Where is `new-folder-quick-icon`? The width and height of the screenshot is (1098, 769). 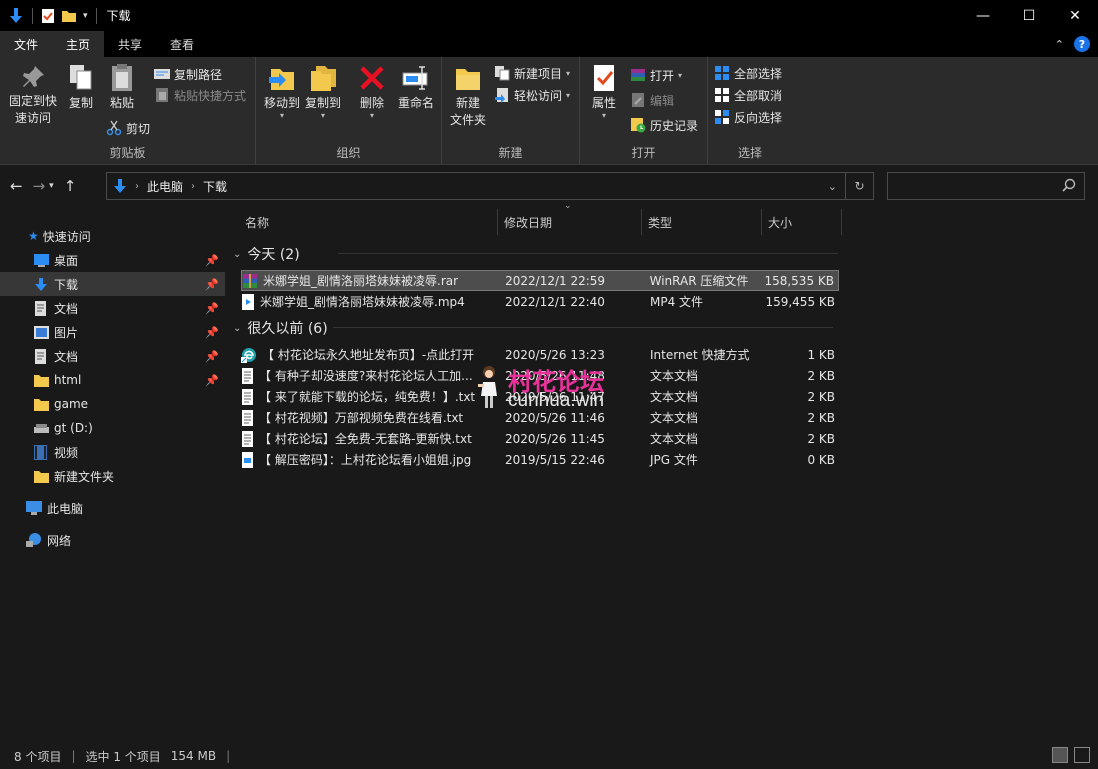
new-folder-quick-icon is located at coordinates (69, 16).